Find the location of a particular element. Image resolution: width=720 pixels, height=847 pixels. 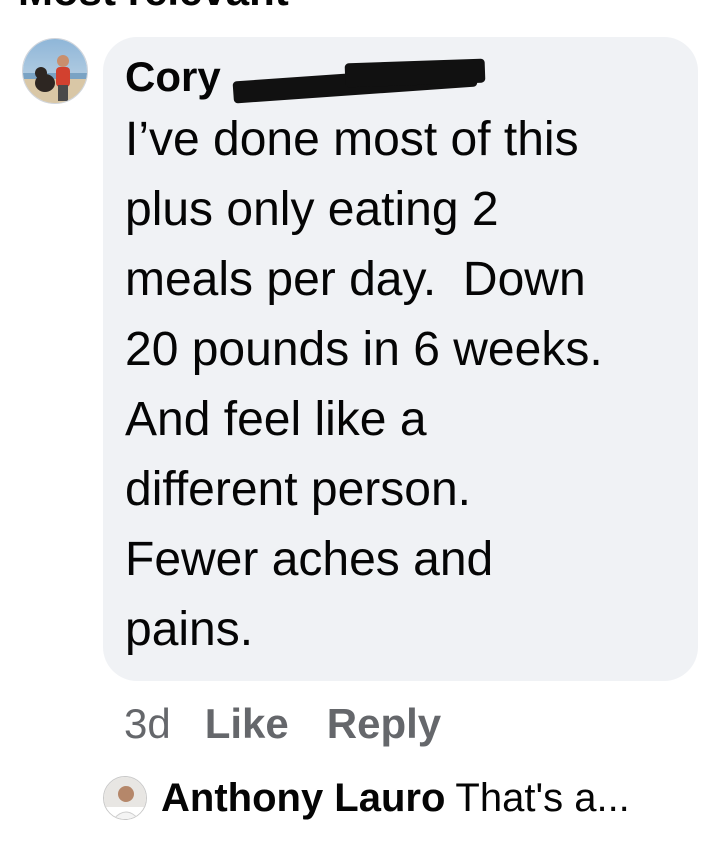

commenter-avatar is located at coordinates (55, 71).